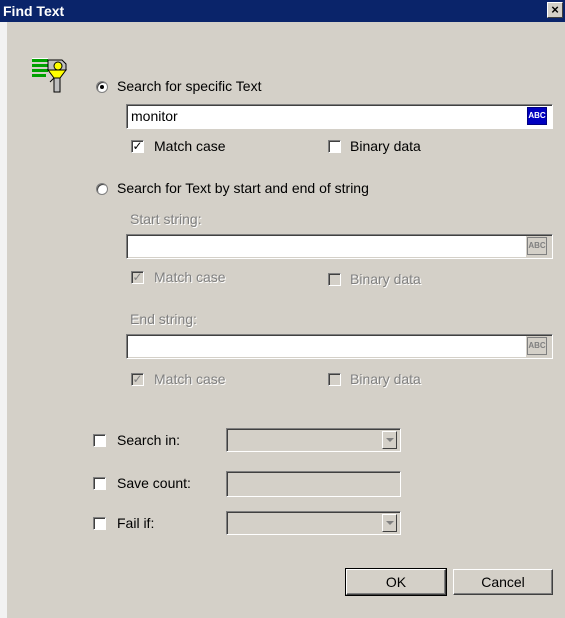 This screenshot has height=618, width=565. Describe the element at coordinates (282, 11) in the screenshot. I see `title-bar: Find Text ×` at that location.